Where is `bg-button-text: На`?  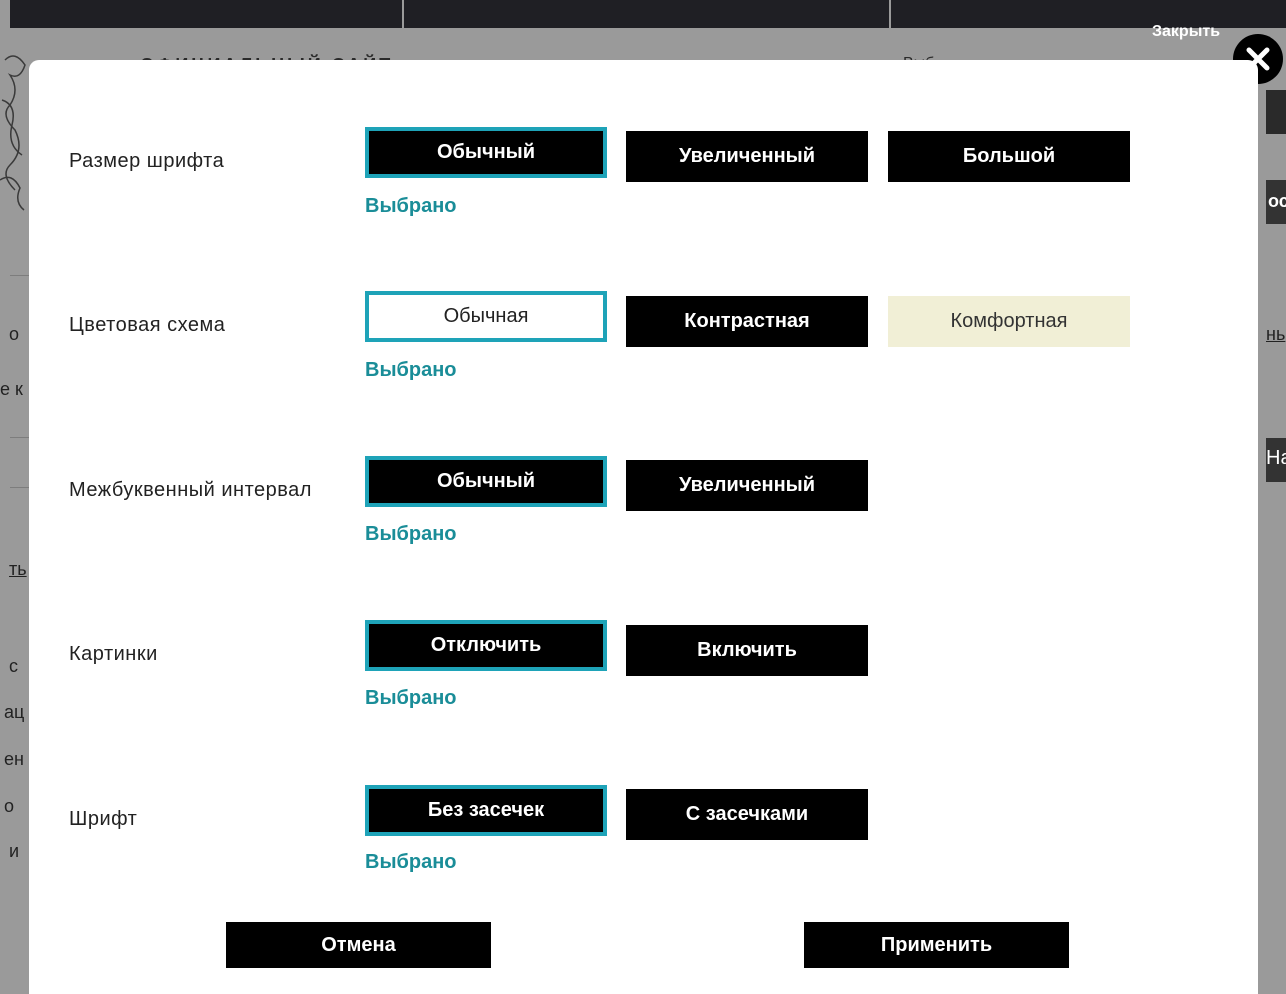 bg-button-text: На is located at coordinates (1276, 458).